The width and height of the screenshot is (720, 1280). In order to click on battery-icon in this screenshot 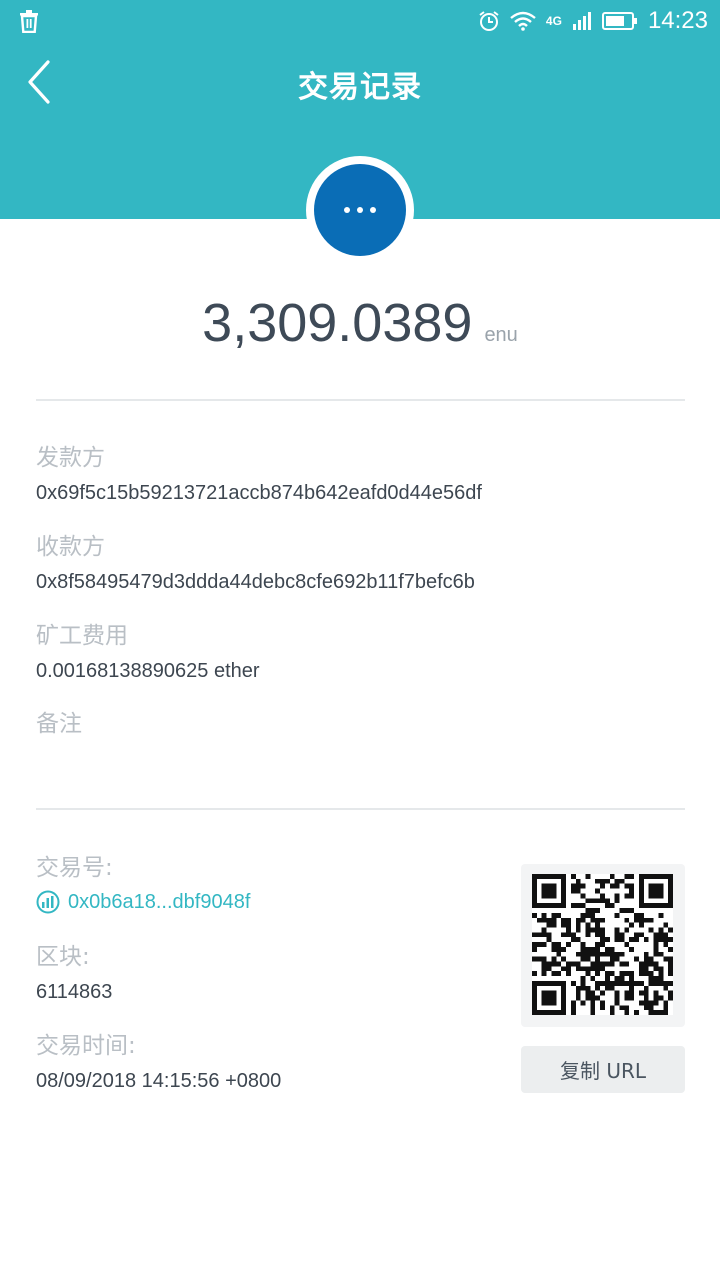, I will do `click(619, 21)`.